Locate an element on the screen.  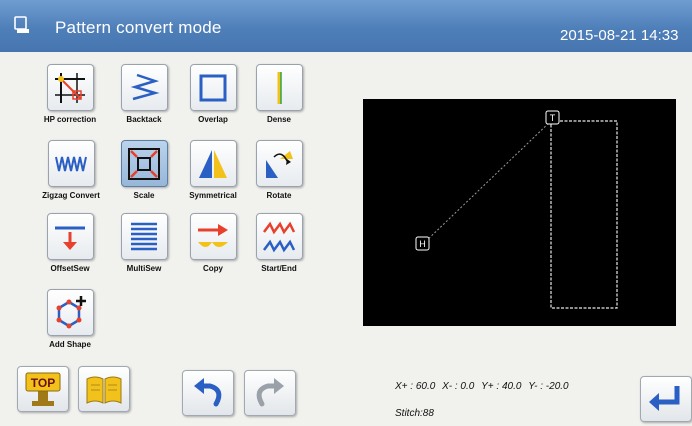
multi-sew-icon is located at coordinates (144, 236).